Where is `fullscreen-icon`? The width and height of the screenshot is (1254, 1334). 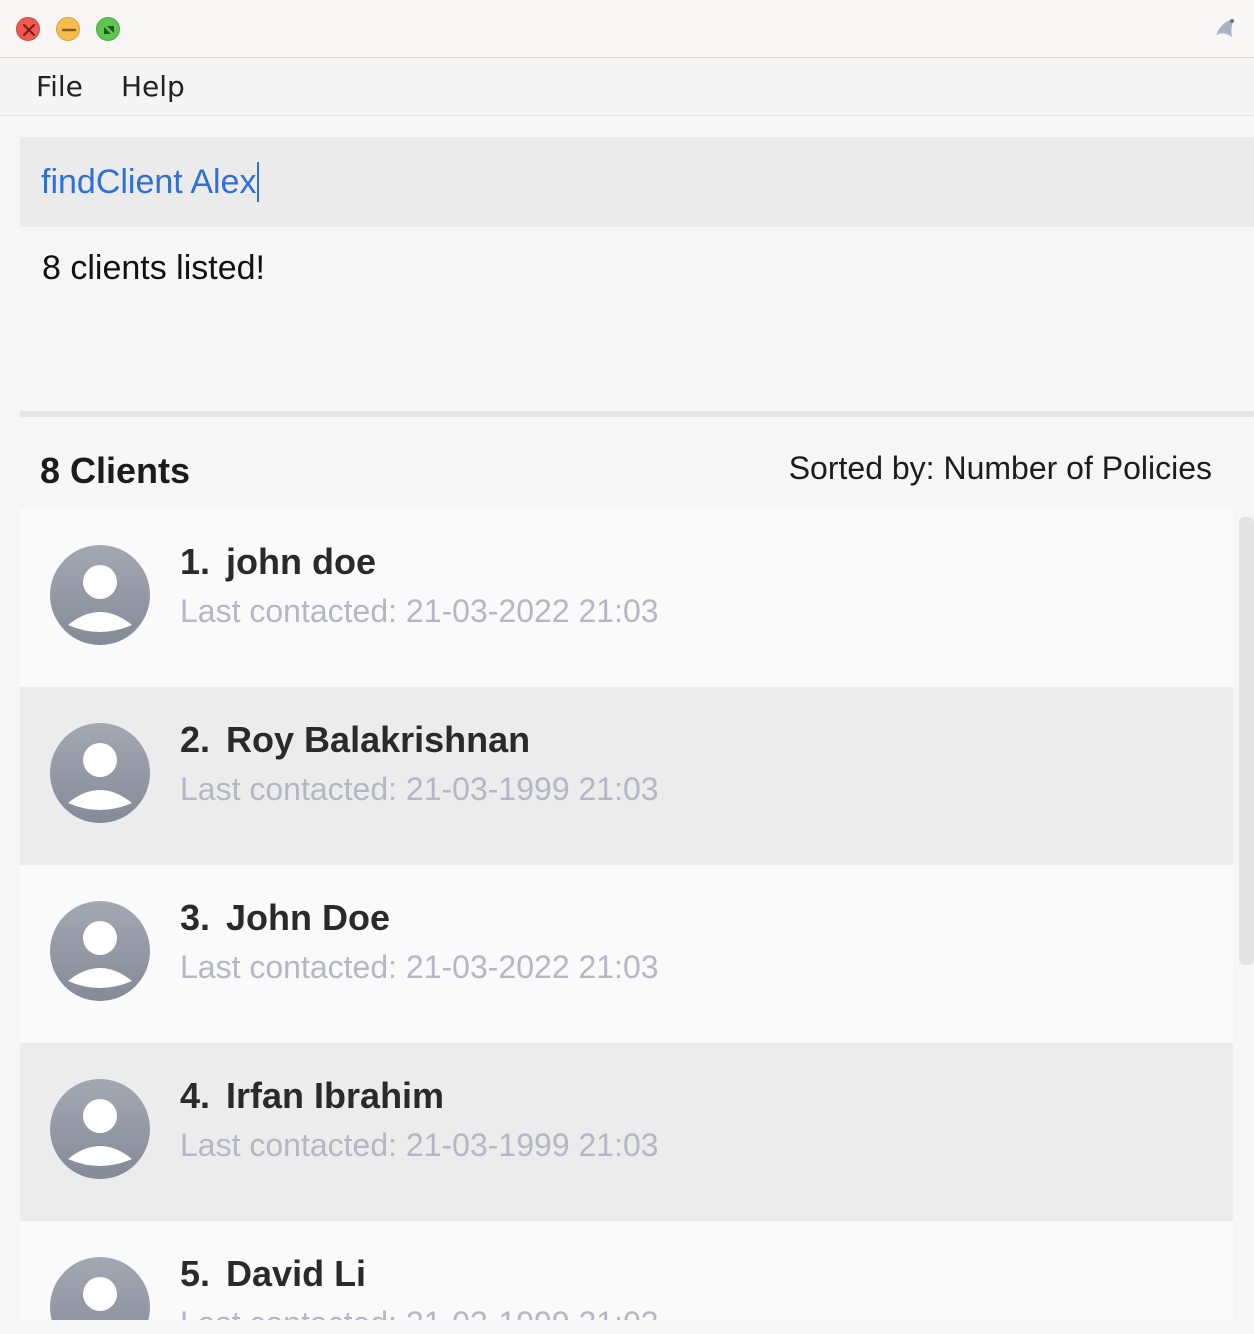
fullscreen-icon is located at coordinates (109, 30).